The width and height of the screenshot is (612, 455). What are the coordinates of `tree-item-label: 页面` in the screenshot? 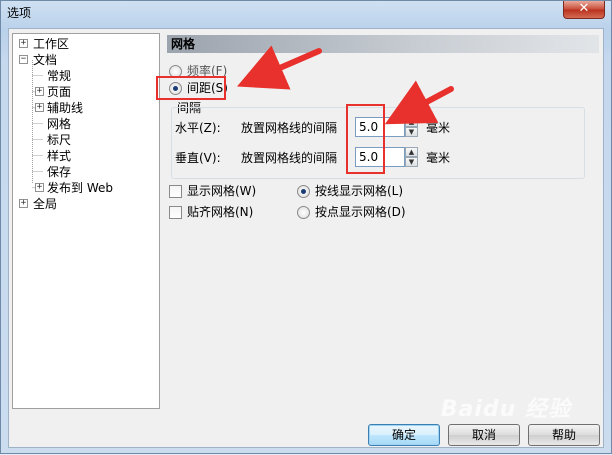 It's located at (59, 92).